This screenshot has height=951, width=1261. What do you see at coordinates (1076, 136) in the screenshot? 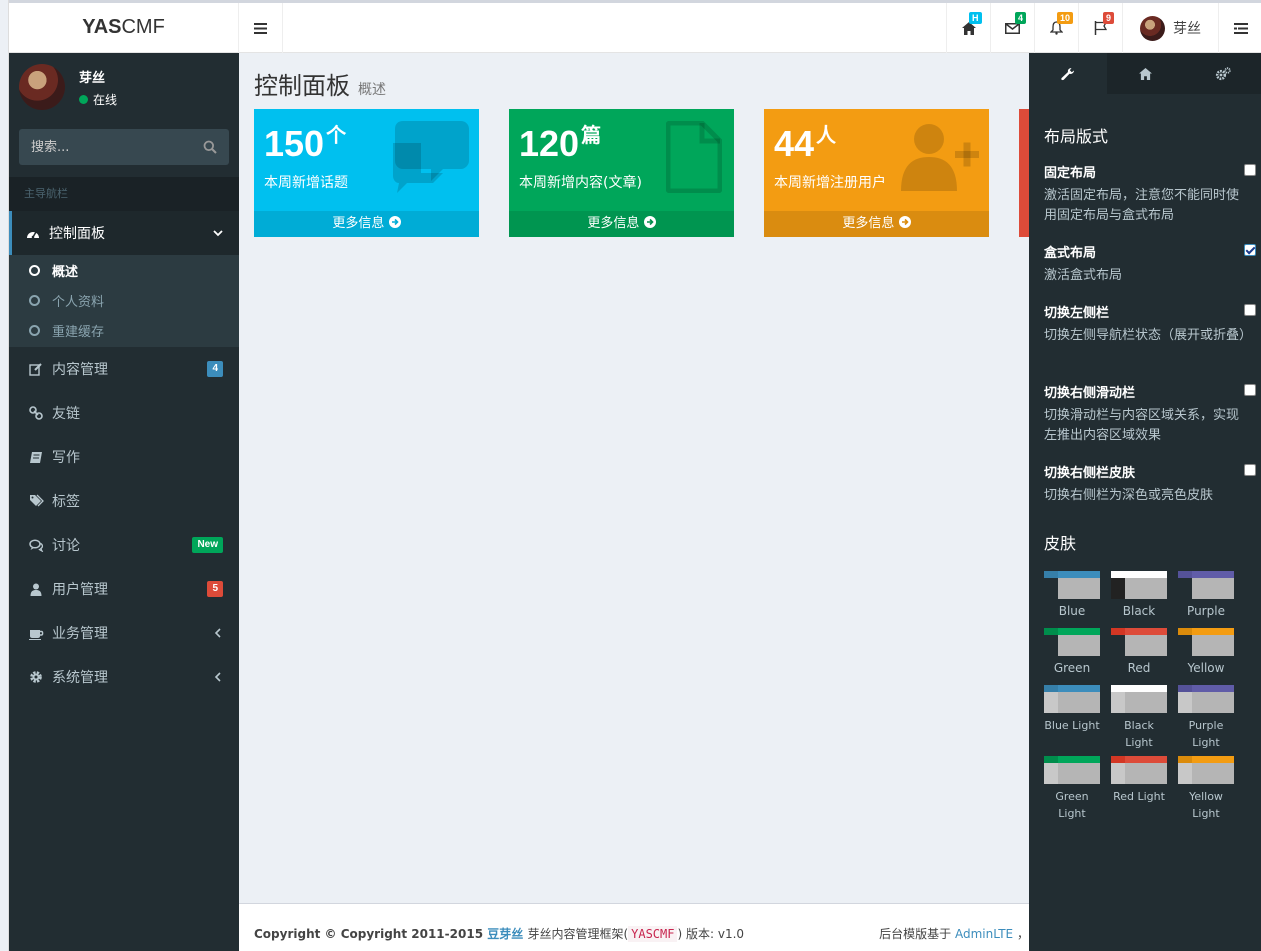
I see `layout-heading: 布局版式` at bounding box center [1076, 136].